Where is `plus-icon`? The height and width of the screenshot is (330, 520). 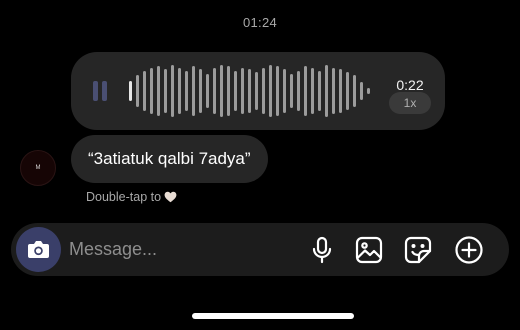 plus-icon is located at coordinates (469, 250).